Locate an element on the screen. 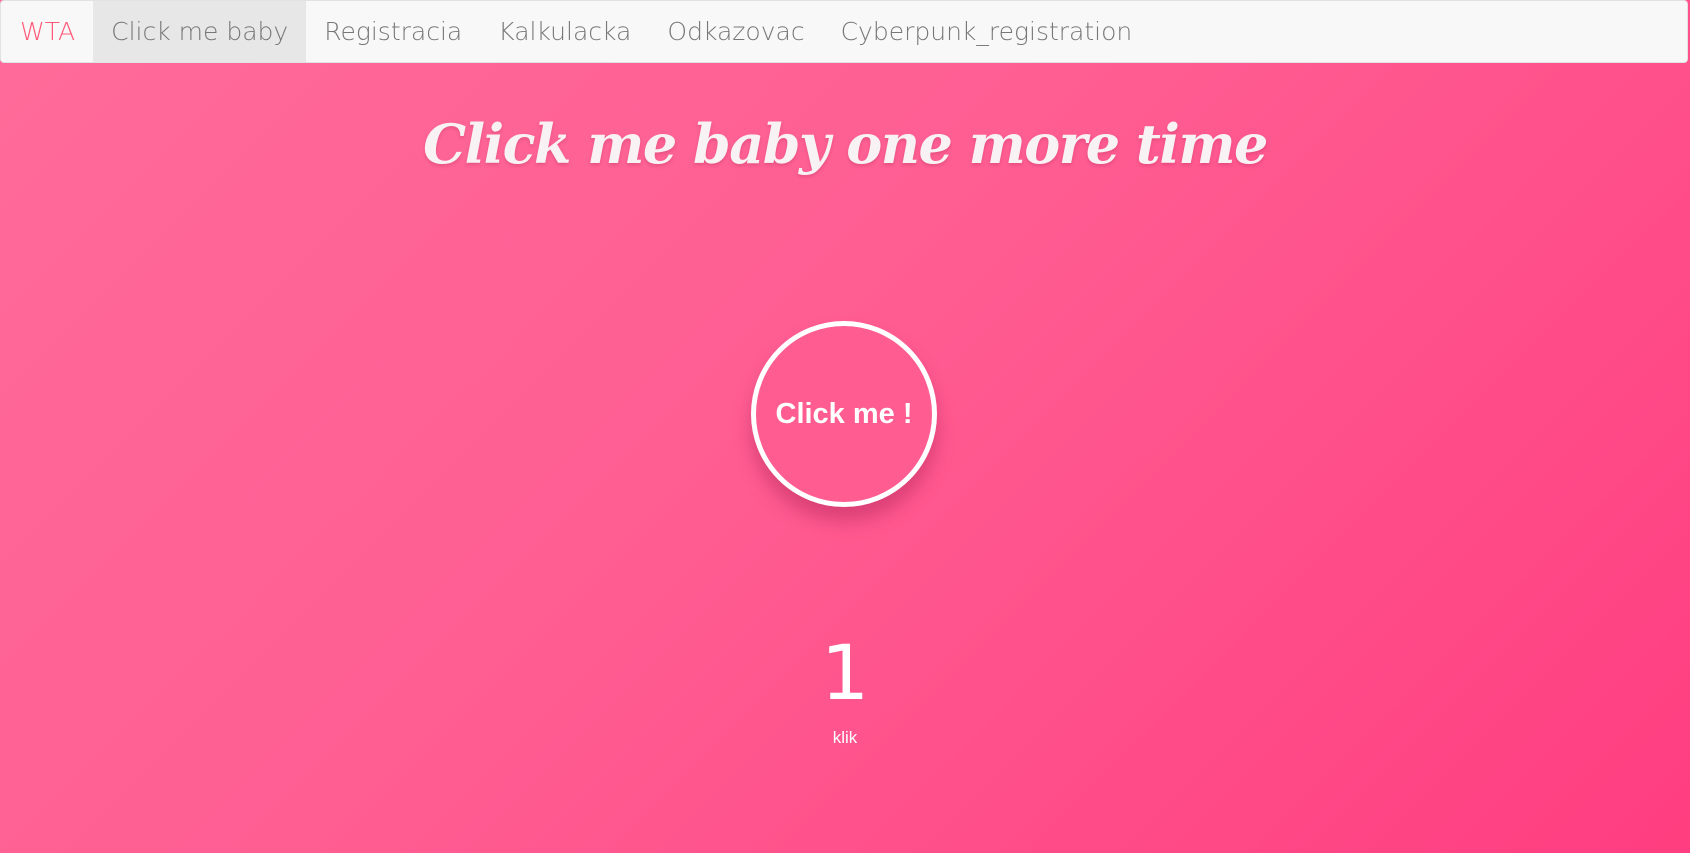  nav-item-registracia: Registracia is located at coordinates (393, 31).